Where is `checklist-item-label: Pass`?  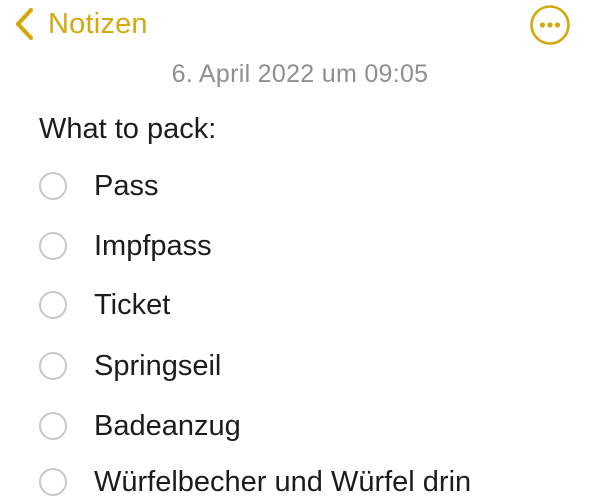
checklist-item-label: Pass is located at coordinates (126, 186).